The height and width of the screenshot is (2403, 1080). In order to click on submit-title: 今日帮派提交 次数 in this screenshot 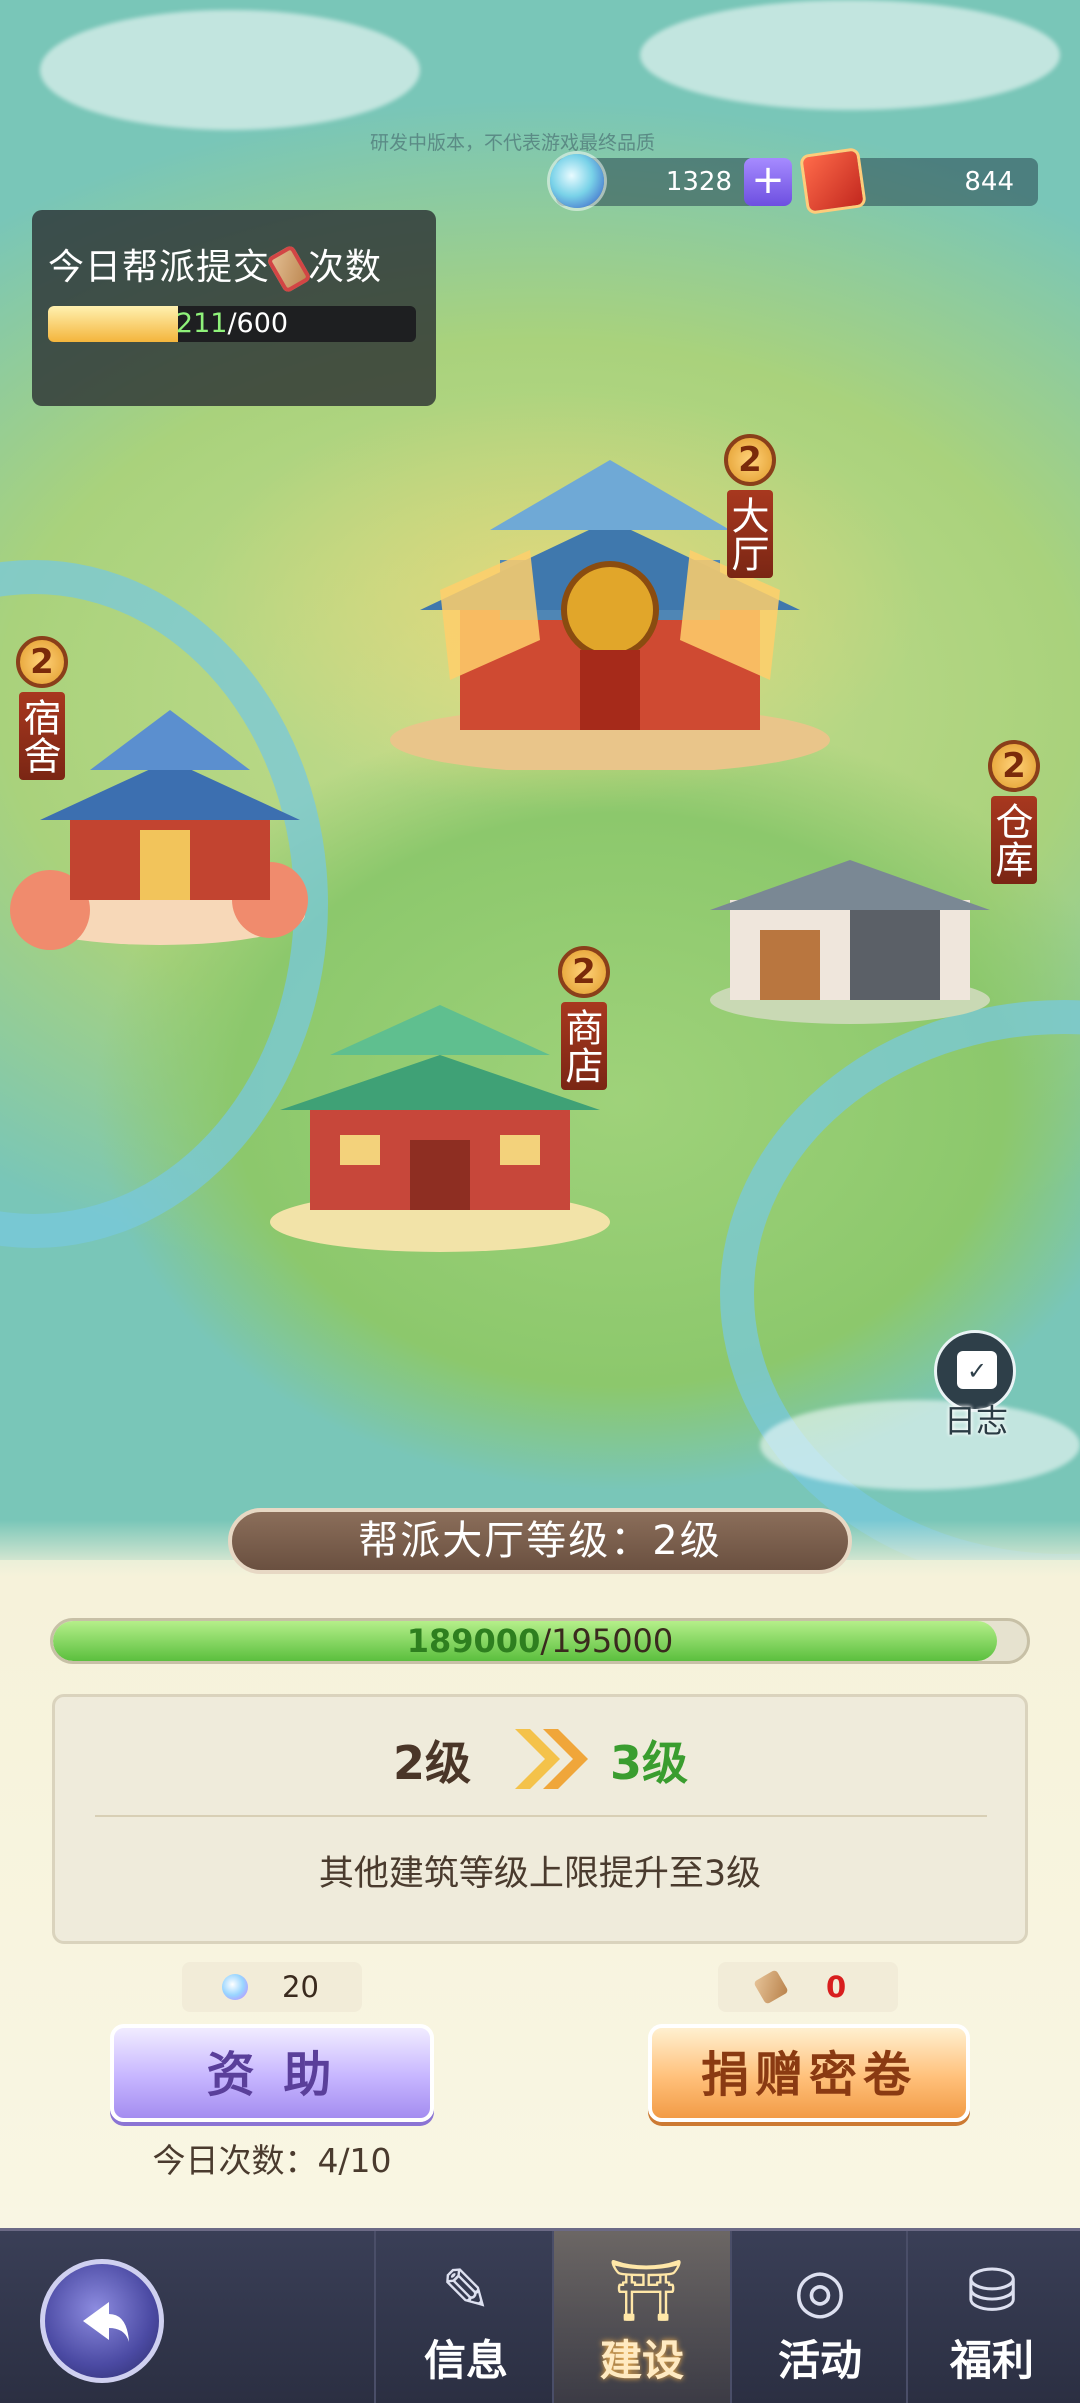, I will do `click(215, 266)`.